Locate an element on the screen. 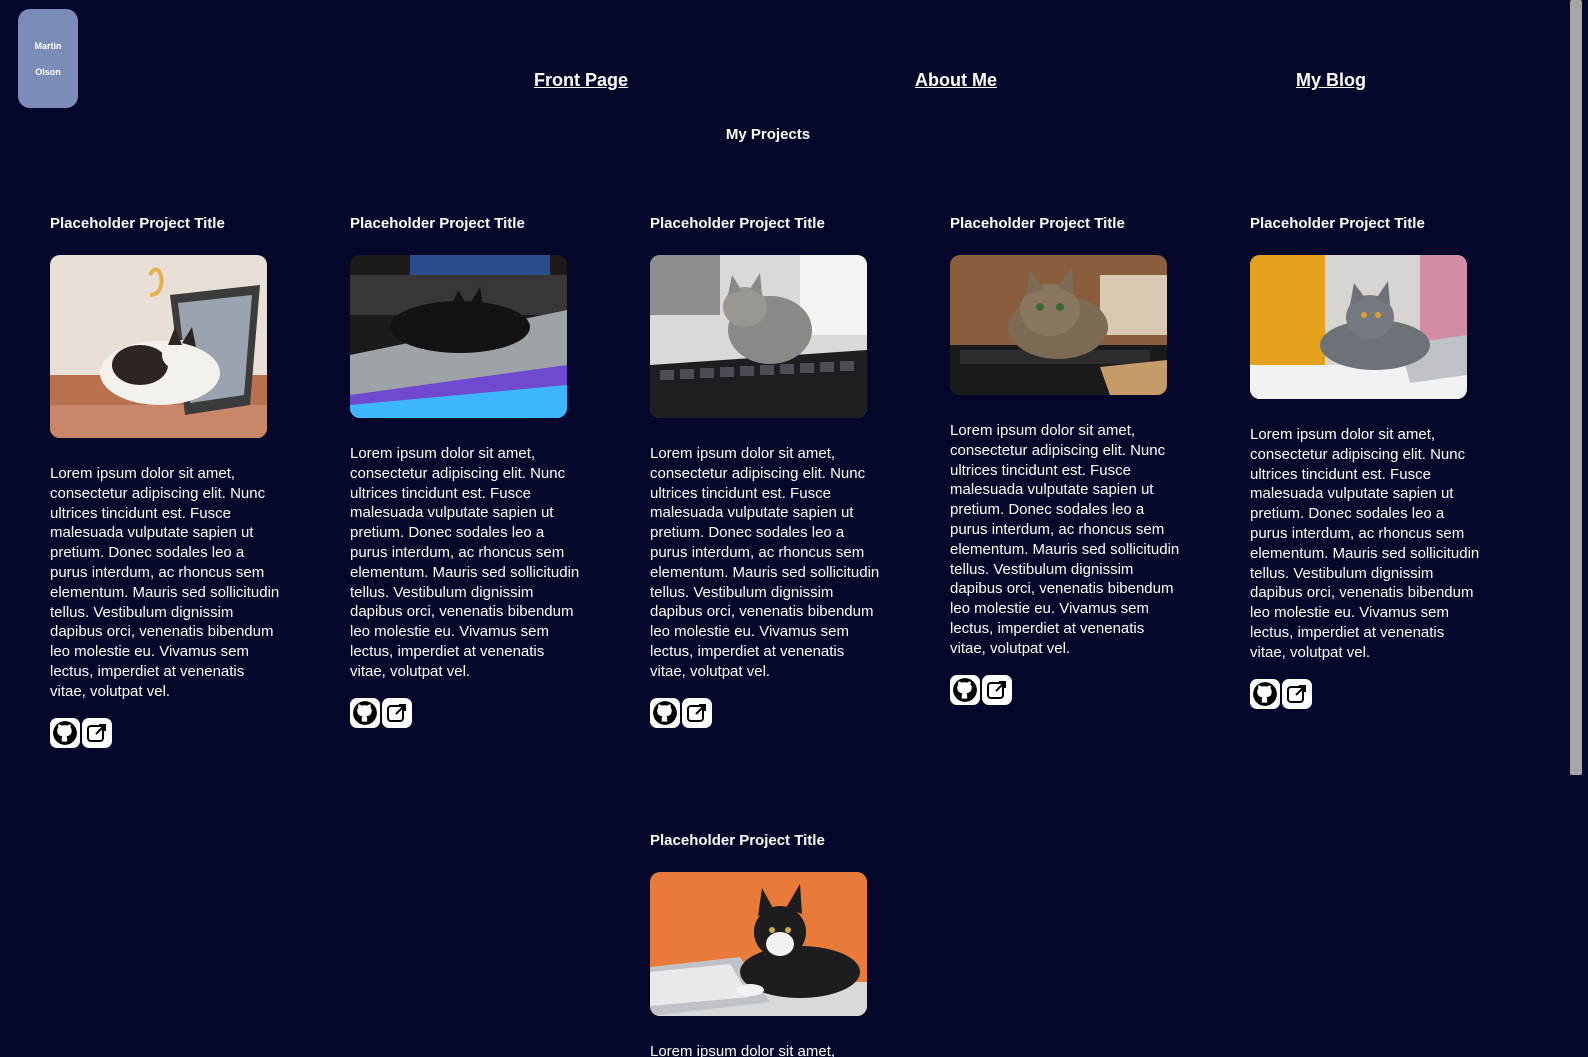  logo-last-name: Olson is located at coordinates (48, 71).